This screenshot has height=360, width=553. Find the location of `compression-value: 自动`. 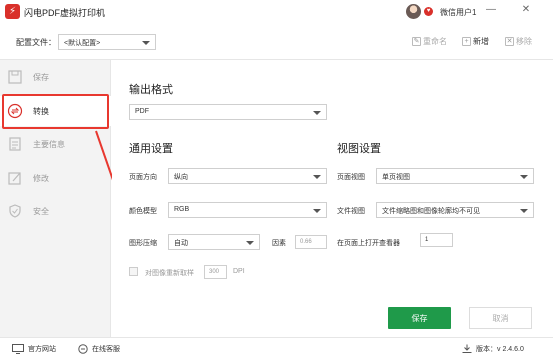

compression-value: 自动 is located at coordinates (181, 243).